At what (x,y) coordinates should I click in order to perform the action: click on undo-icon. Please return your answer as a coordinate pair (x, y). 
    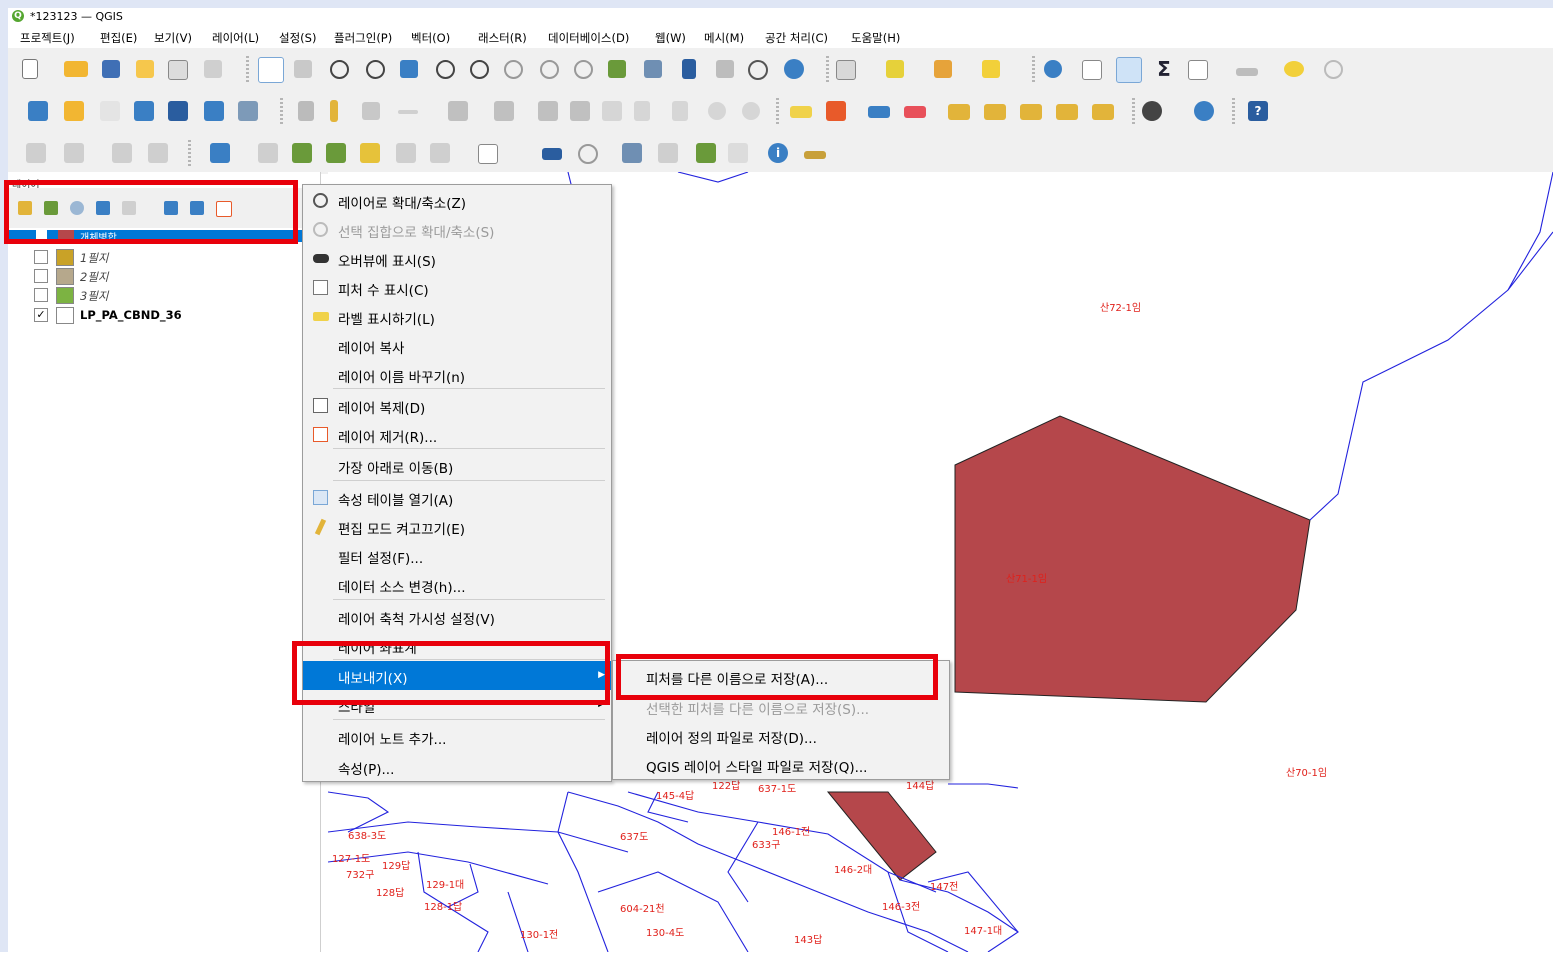
    Looking at the image, I should click on (717, 111).